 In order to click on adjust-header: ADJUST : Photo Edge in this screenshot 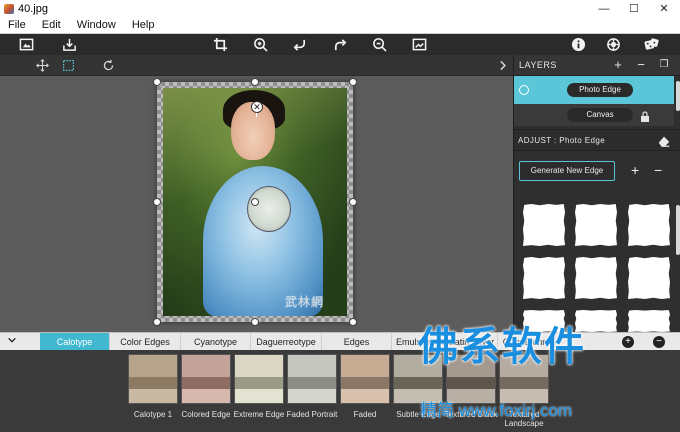, I will do `click(597, 140)`.